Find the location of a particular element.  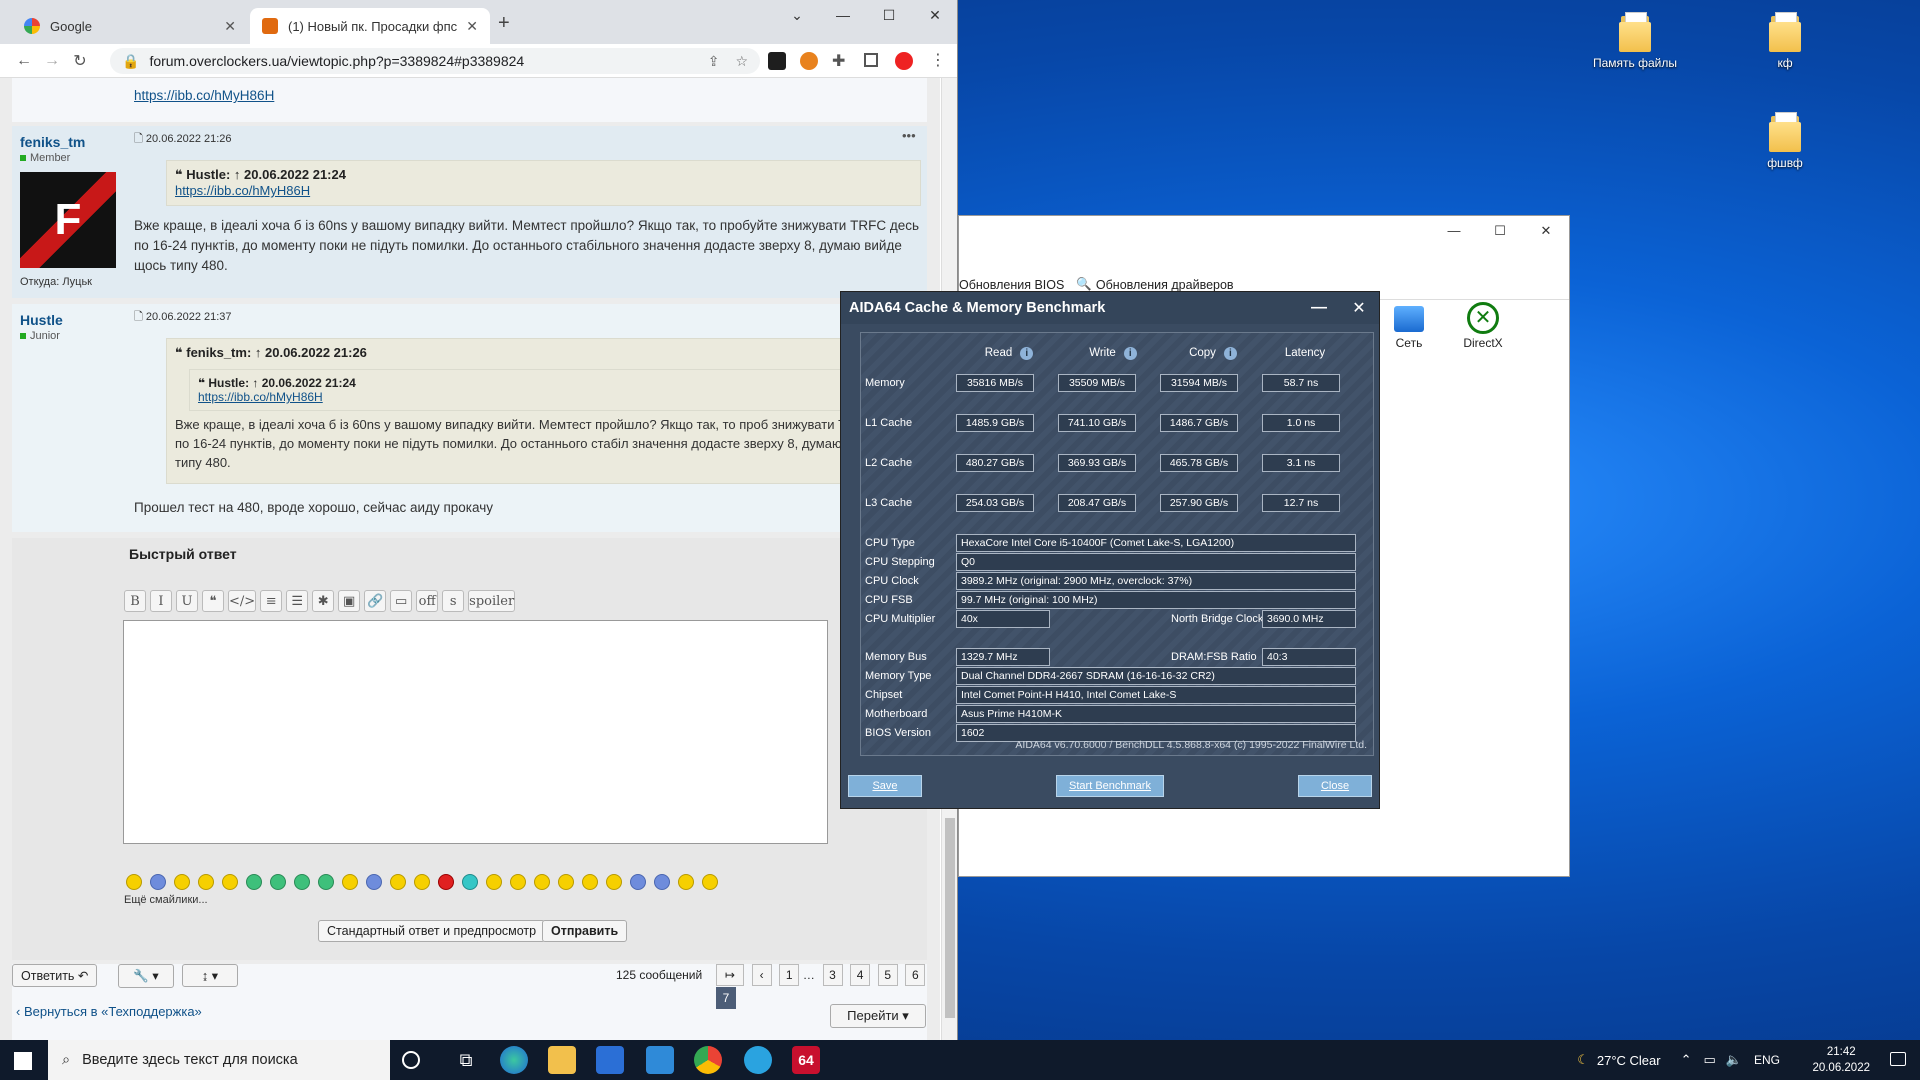

strike-button: s is located at coordinates (453, 601).